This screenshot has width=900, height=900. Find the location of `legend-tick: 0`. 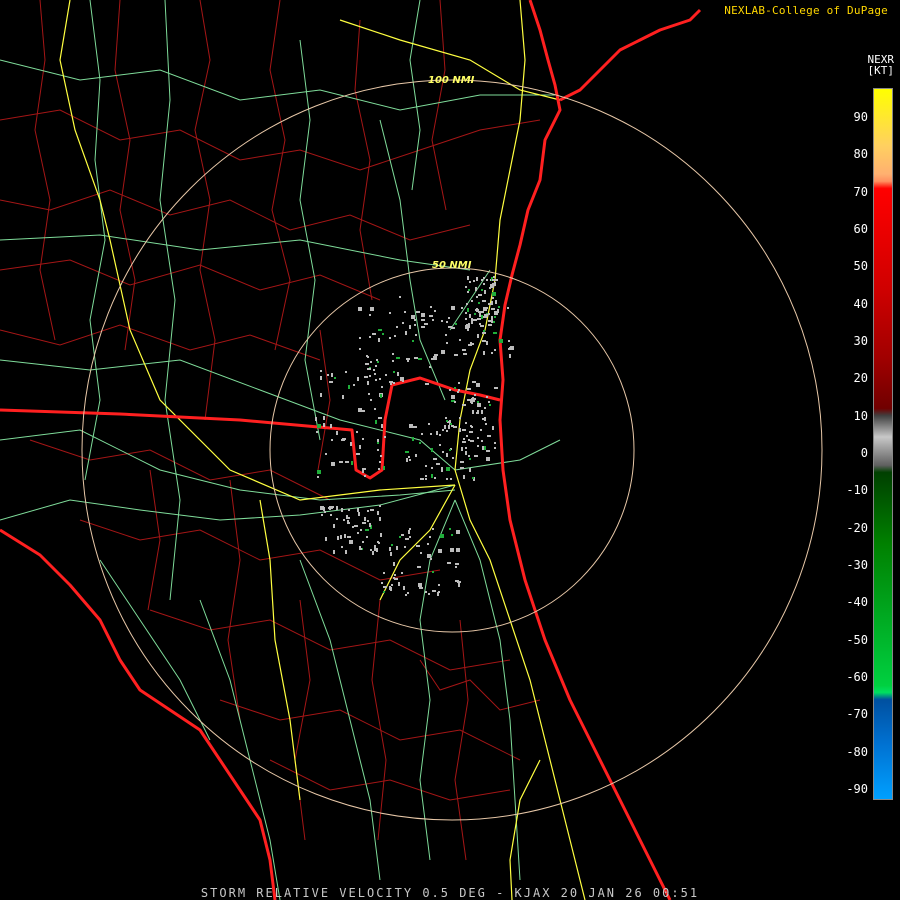

legend-tick: 0 is located at coordinates (864, 453).